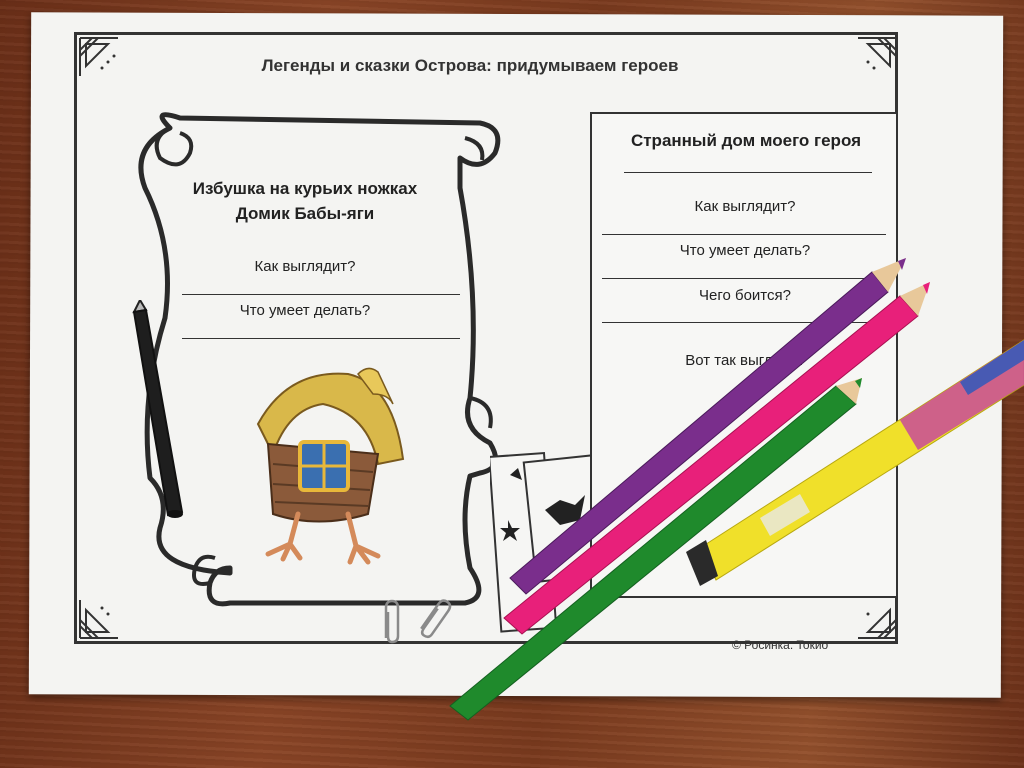 The image size is (1024, 768). Describe the element at coordinates (855, 462) in the screenshot. I see `yellow-marker` at that location.